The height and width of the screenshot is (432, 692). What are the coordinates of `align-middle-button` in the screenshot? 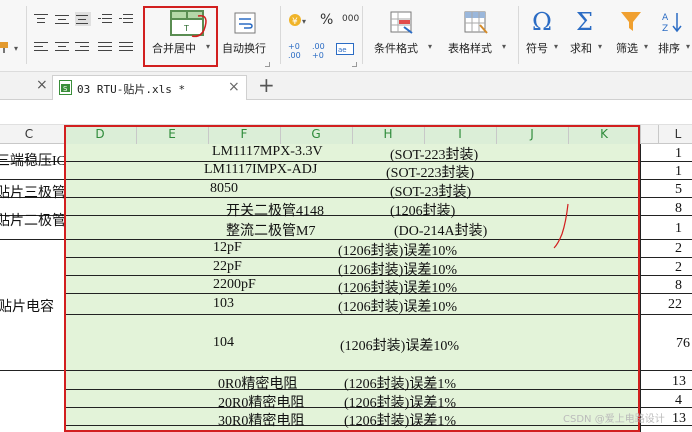 It's located at (63, 19).